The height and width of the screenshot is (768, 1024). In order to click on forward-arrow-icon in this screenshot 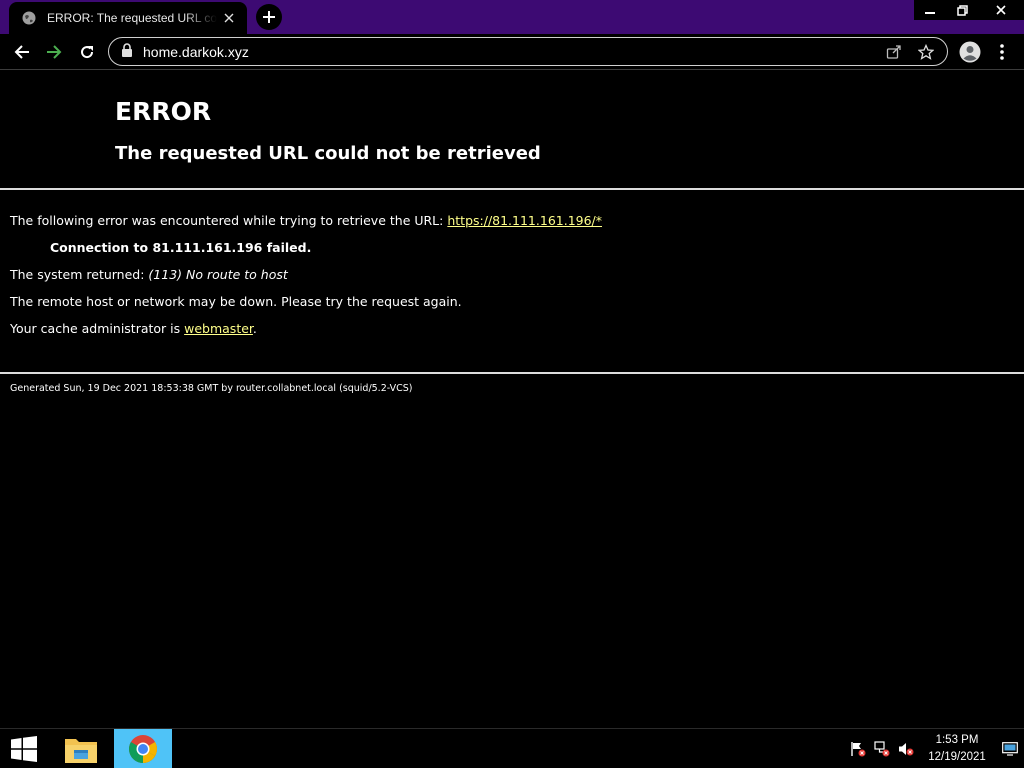, I will do `click(54, 52)`.